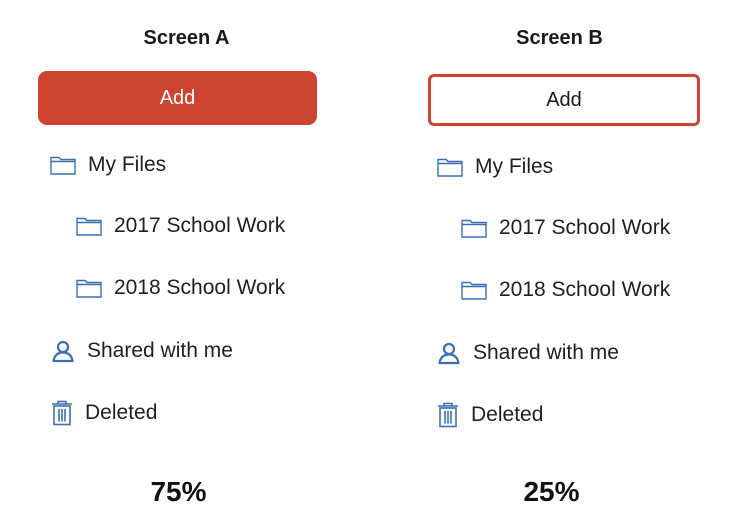 The width and height of the screenshot is (746, 528). What do you see at coordinates (178, 491) in the screenshot?
I see `screen-a-percentage: 75%` at bounding box center [178, 491].